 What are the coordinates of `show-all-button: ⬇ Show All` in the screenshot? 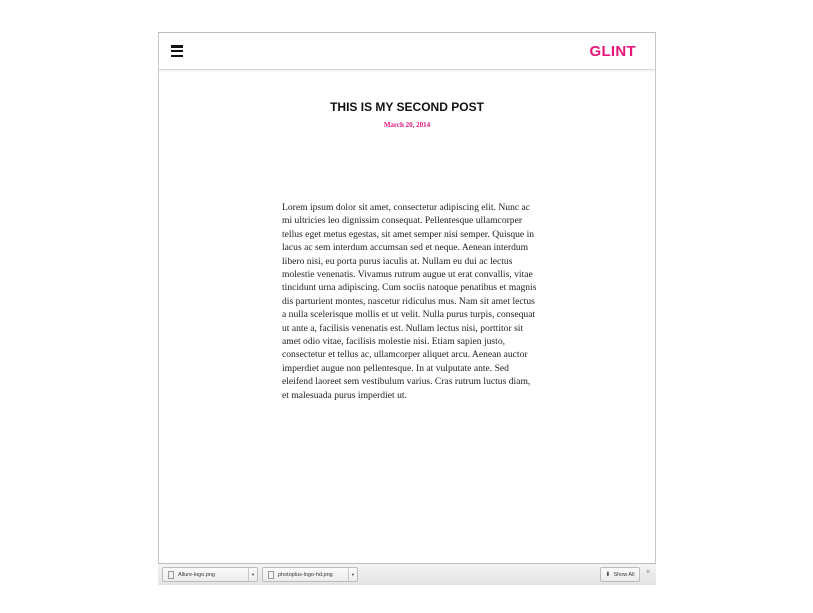 It's located at (620, 574).